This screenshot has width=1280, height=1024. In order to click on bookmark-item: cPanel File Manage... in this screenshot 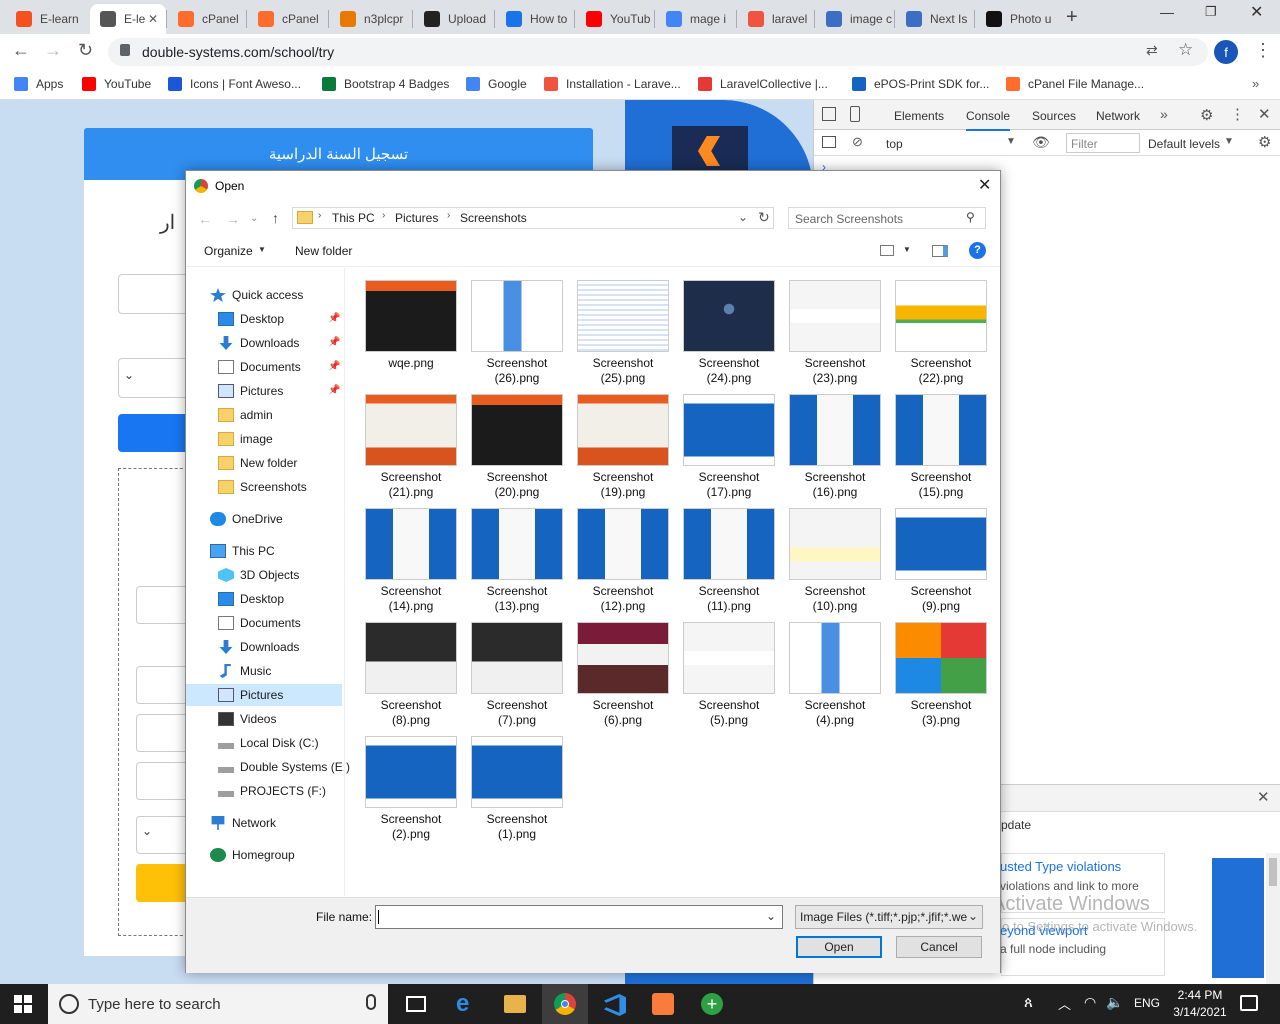, I will do `click(1075, 84)`.